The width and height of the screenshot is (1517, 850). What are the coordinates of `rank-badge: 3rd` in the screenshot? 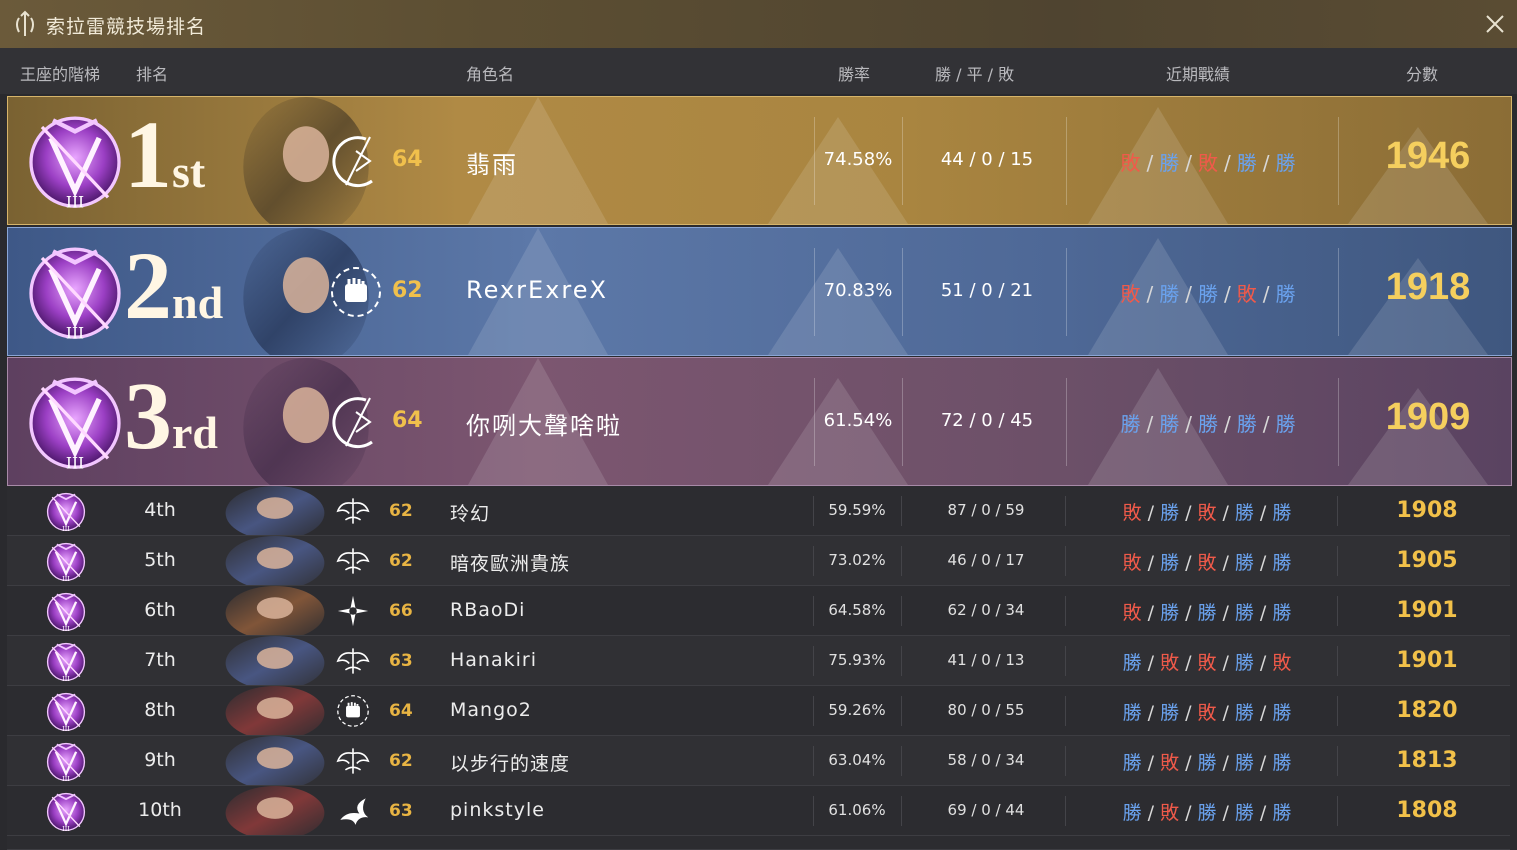 It's located at (171, 416).